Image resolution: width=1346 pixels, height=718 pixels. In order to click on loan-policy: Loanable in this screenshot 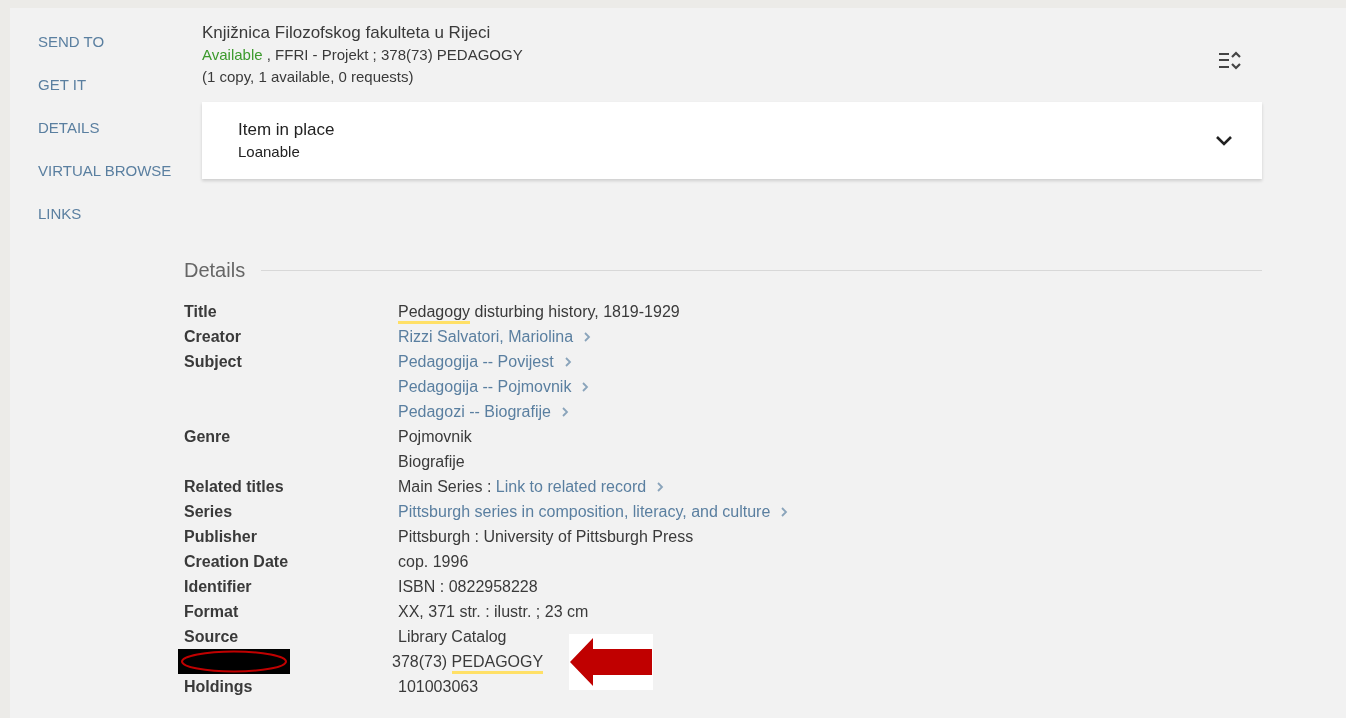, I will do `click(269, 151)`.